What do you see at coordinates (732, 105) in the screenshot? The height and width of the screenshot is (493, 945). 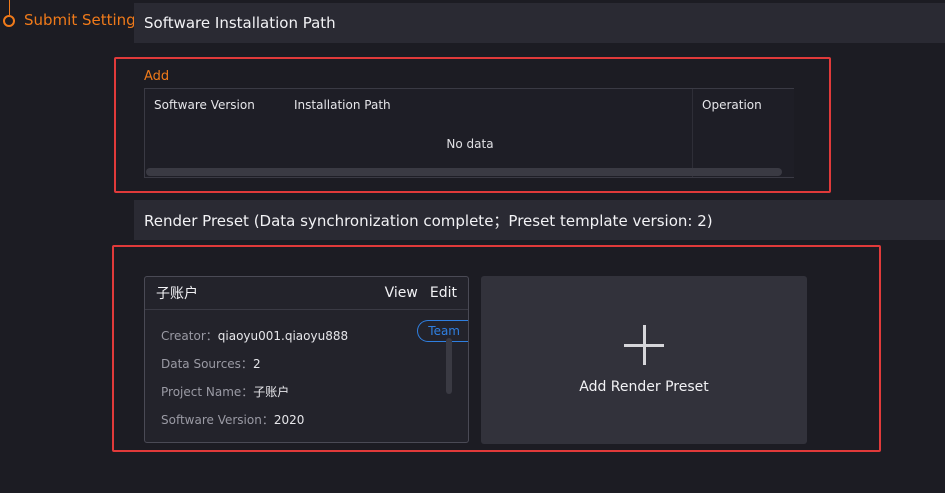 I see `column-header-operation: Operation` at bounding box center [732, 105].